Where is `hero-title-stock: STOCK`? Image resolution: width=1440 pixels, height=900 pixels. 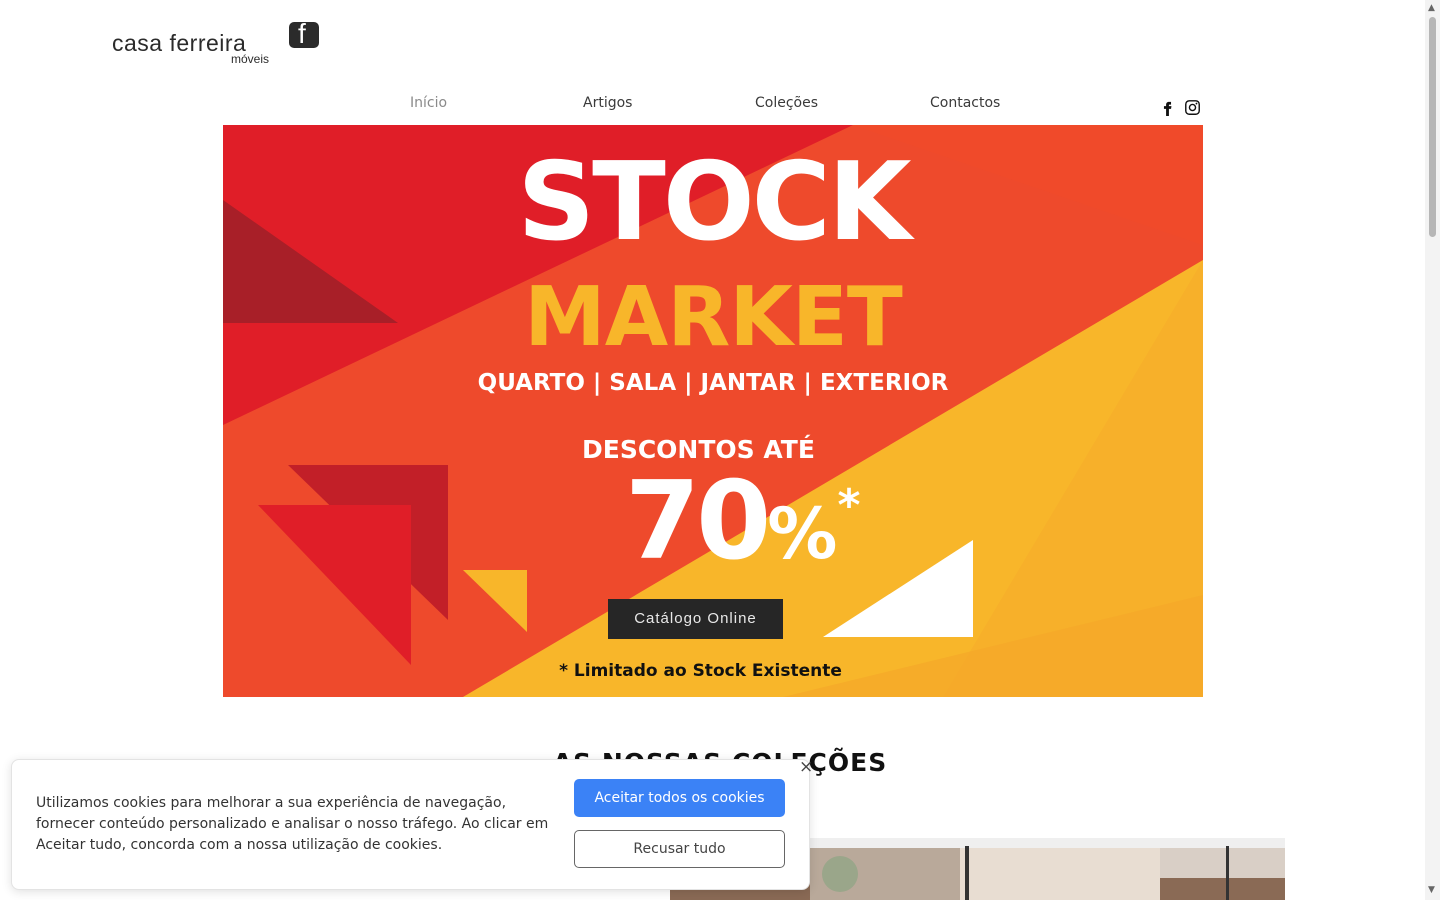
hero-title-stock: STOCK is located at coordinates (714, 202).